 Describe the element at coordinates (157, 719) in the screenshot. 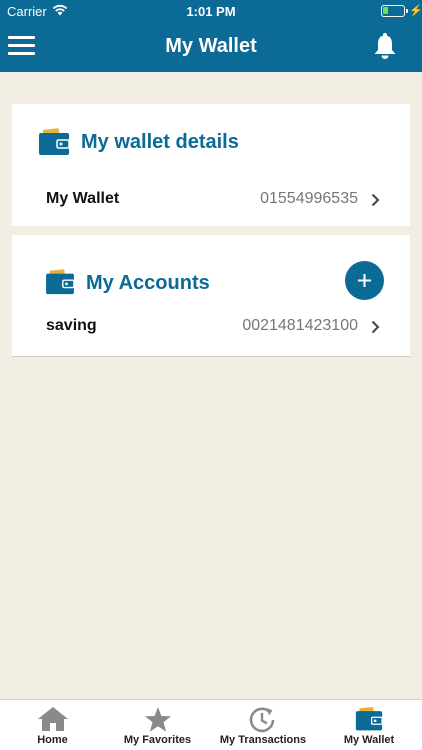

I see `star-icon` at that location.